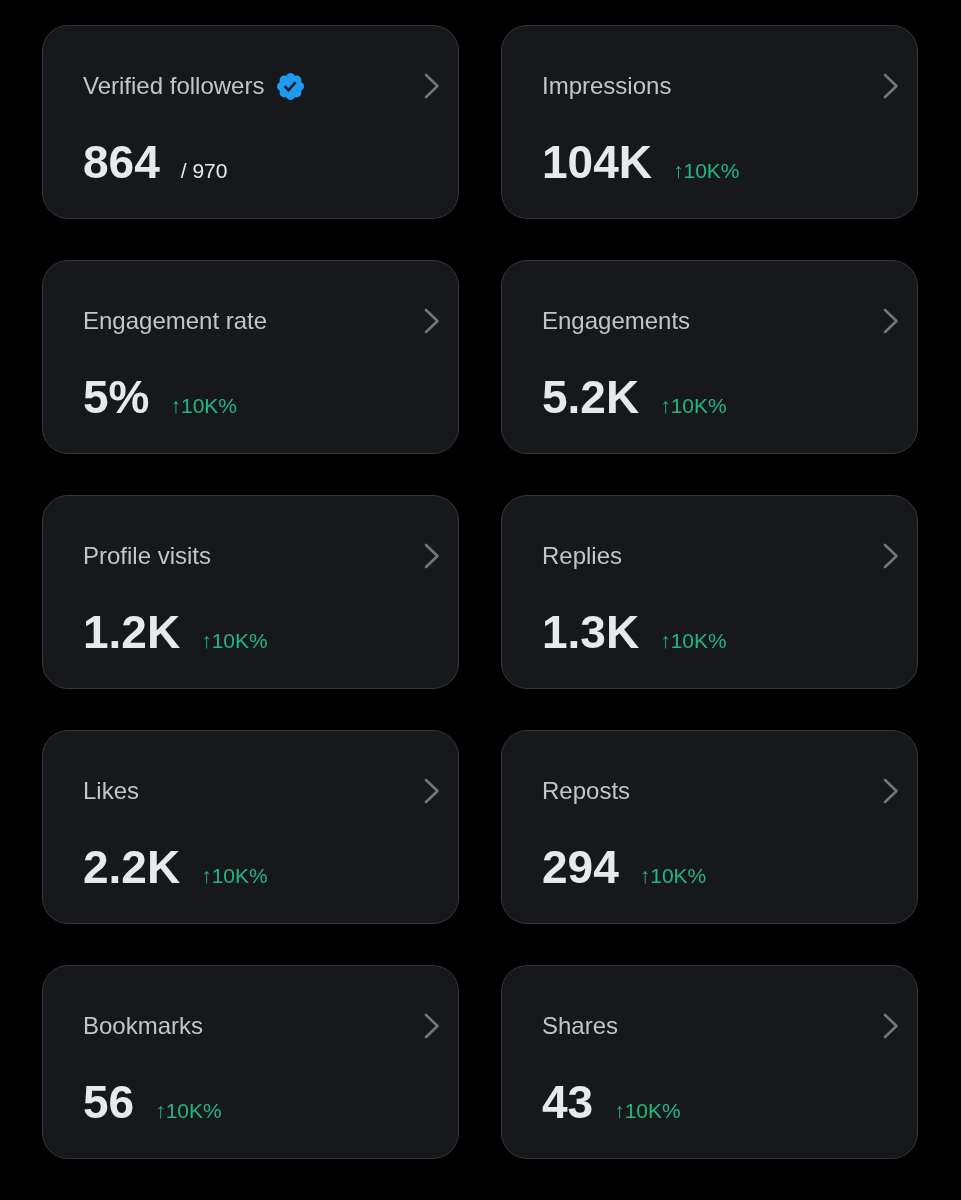 This screenshot has width=961, height=1200. What do you see at coordinates (616, 321) in the screenshot?
I see `metric-title: Engagements` at bounding box center [616, 321].